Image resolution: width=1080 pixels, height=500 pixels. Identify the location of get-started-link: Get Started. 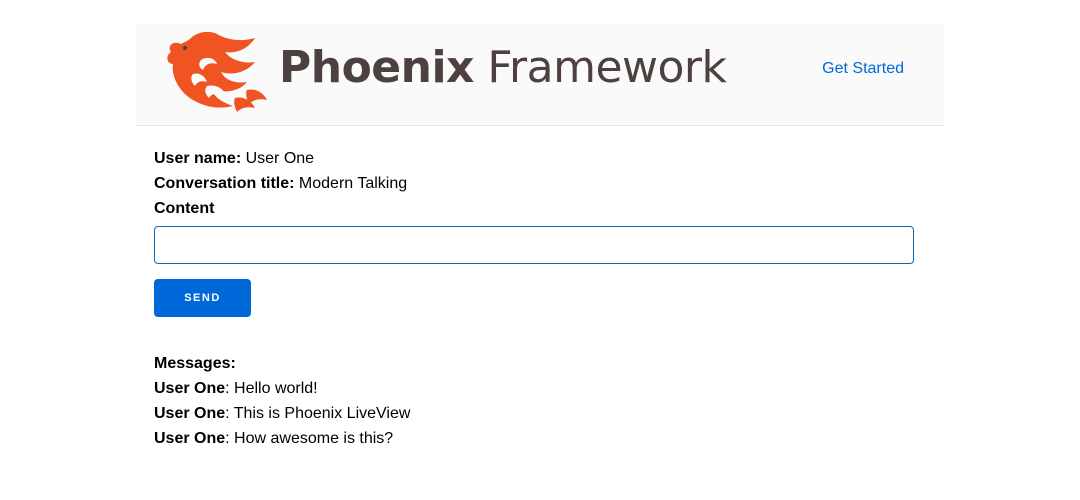
(863, 69).